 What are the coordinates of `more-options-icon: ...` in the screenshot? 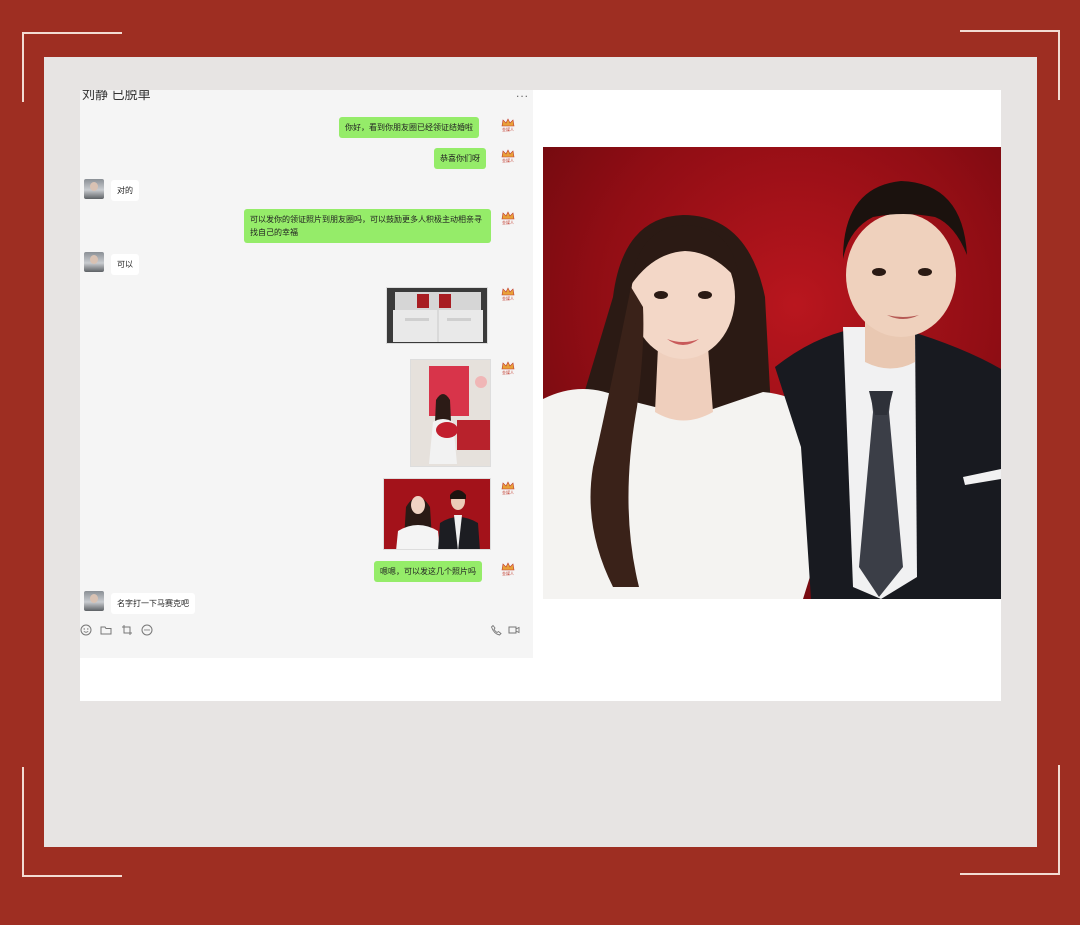 It's located at (522, 95).